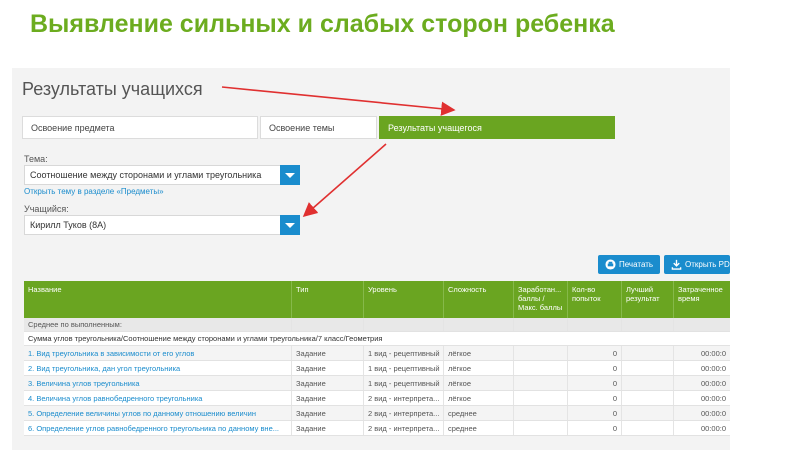 The image size is (800, 450). Describe the element at coordinates (595, 299) in the screenshot. I see `column-header-attempts: Кол-во попыток` at that location.